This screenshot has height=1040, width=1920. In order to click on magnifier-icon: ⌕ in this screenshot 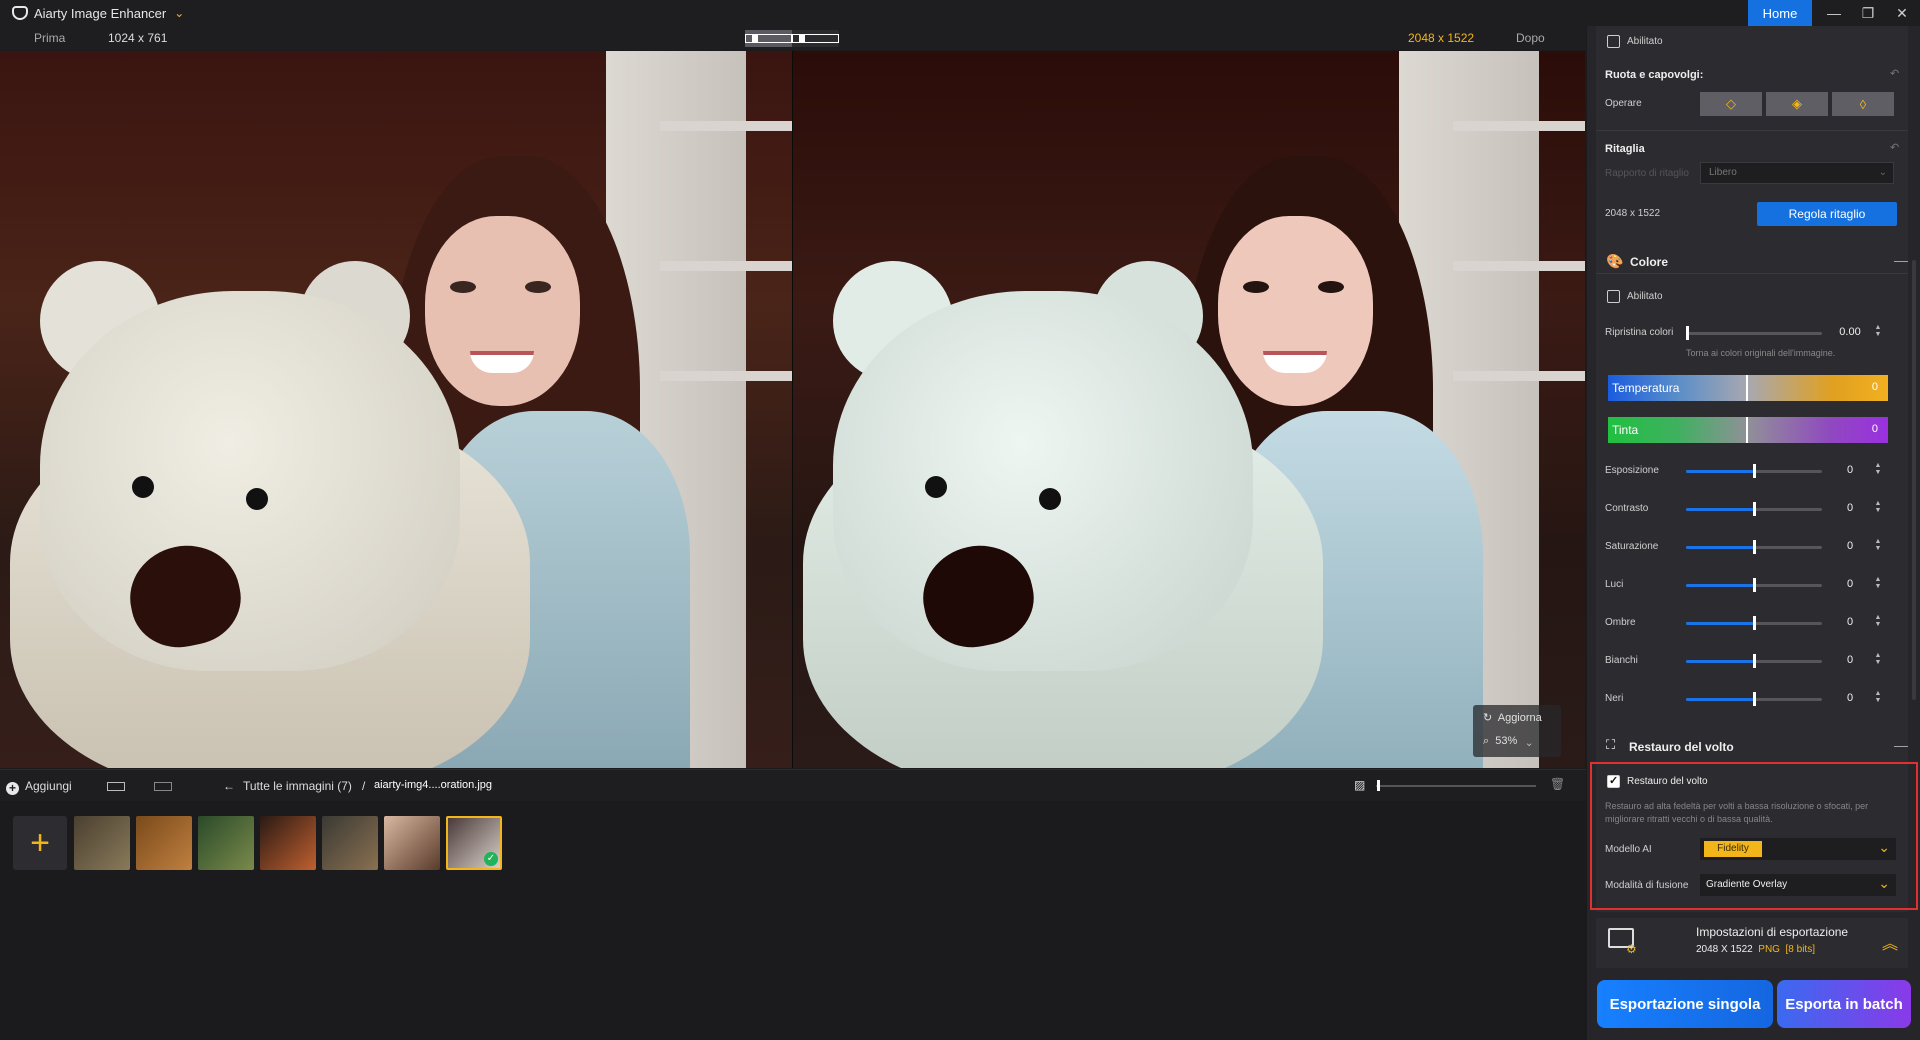, I will do `click(1486, 741)`.